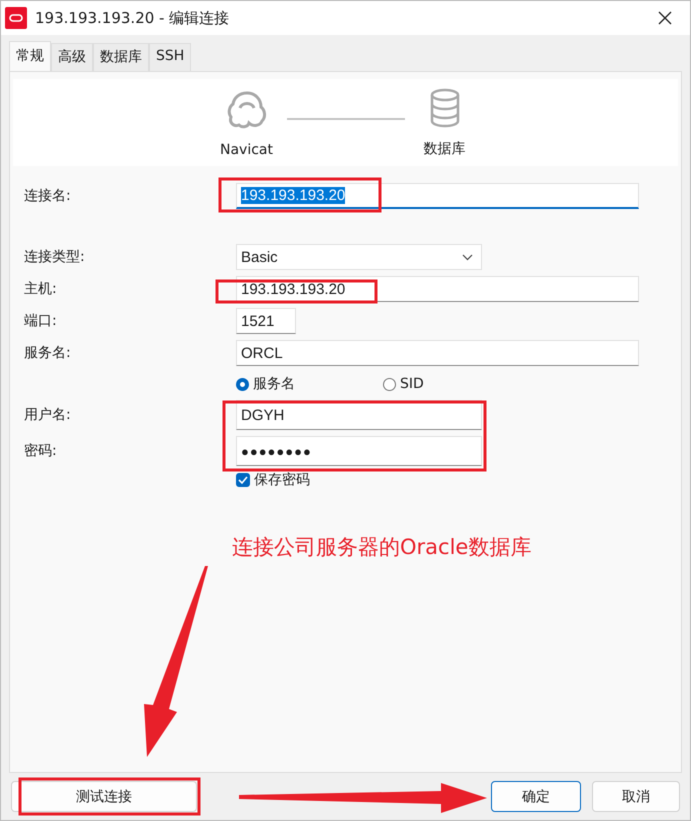  I want to click on tab: 常规, so click(30, 56).